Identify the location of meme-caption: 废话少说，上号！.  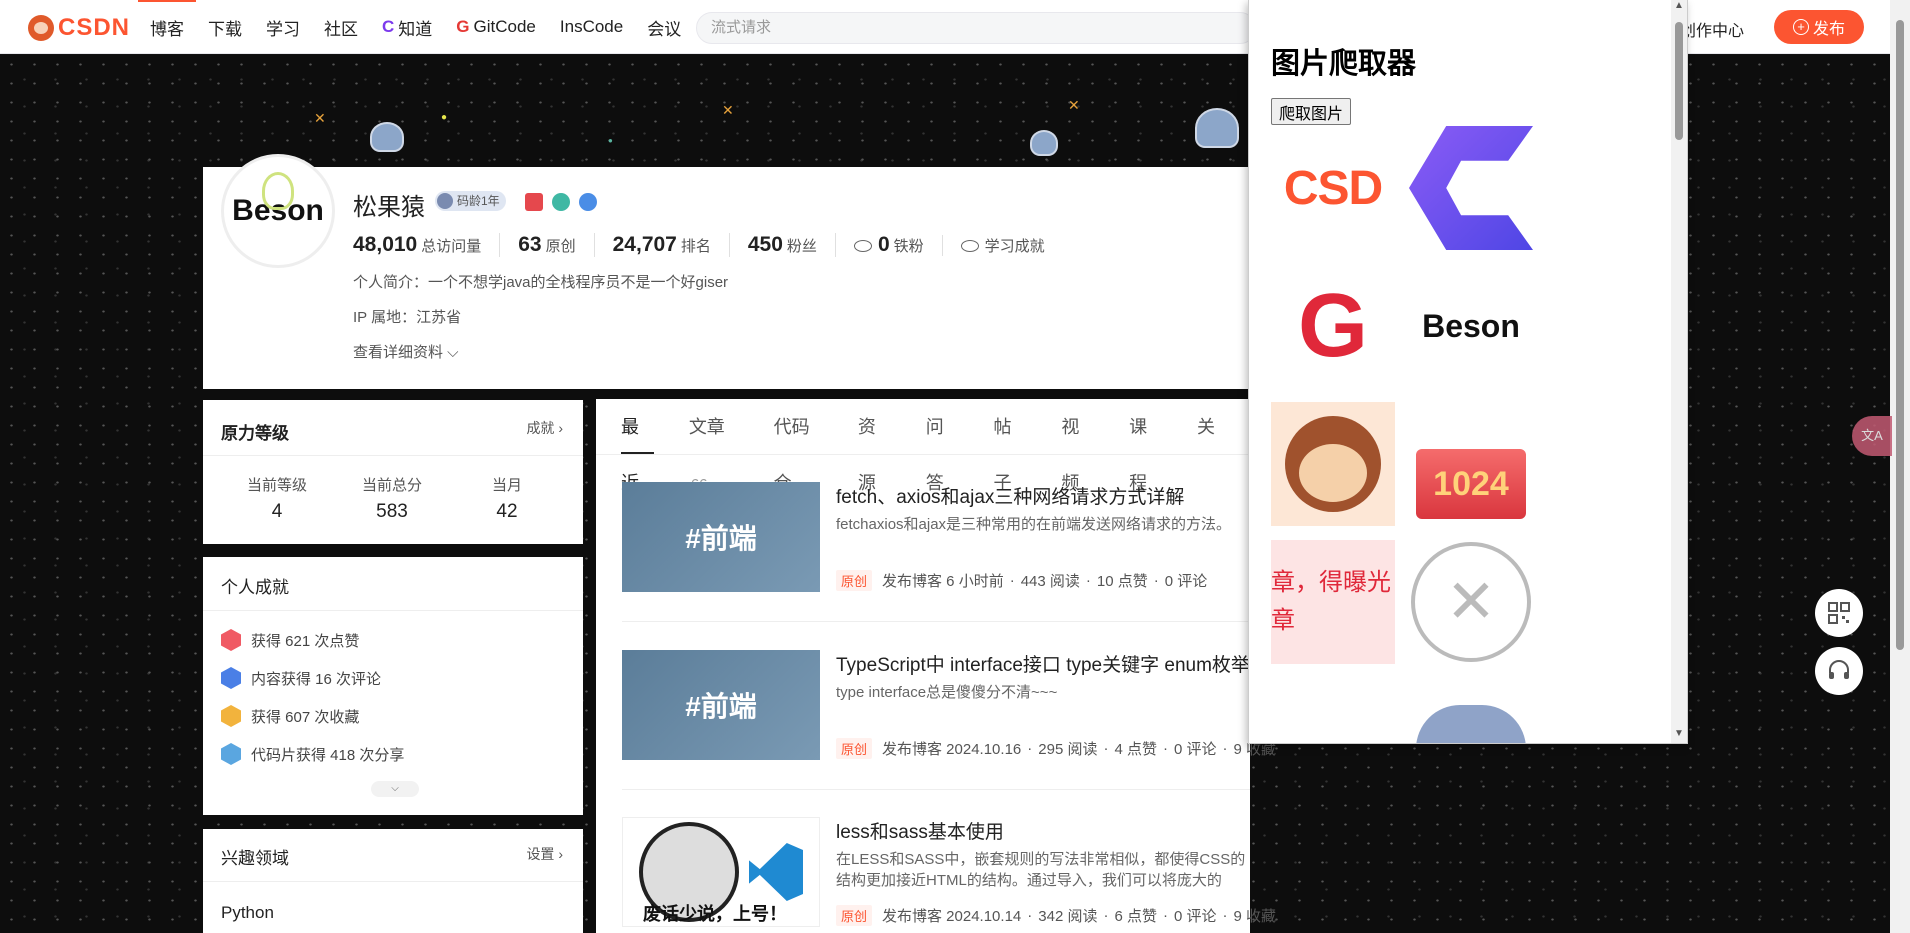
(715, 914).